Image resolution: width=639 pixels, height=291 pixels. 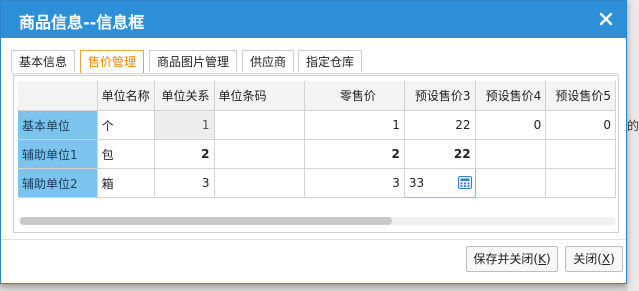 I want to click on retail-price-cell: 1, so click(x=354, y=125).